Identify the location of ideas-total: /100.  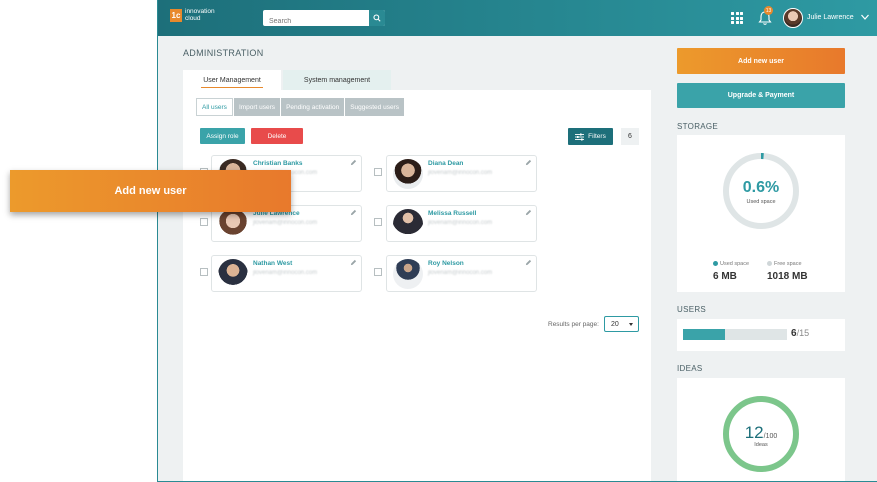
(770, 436).